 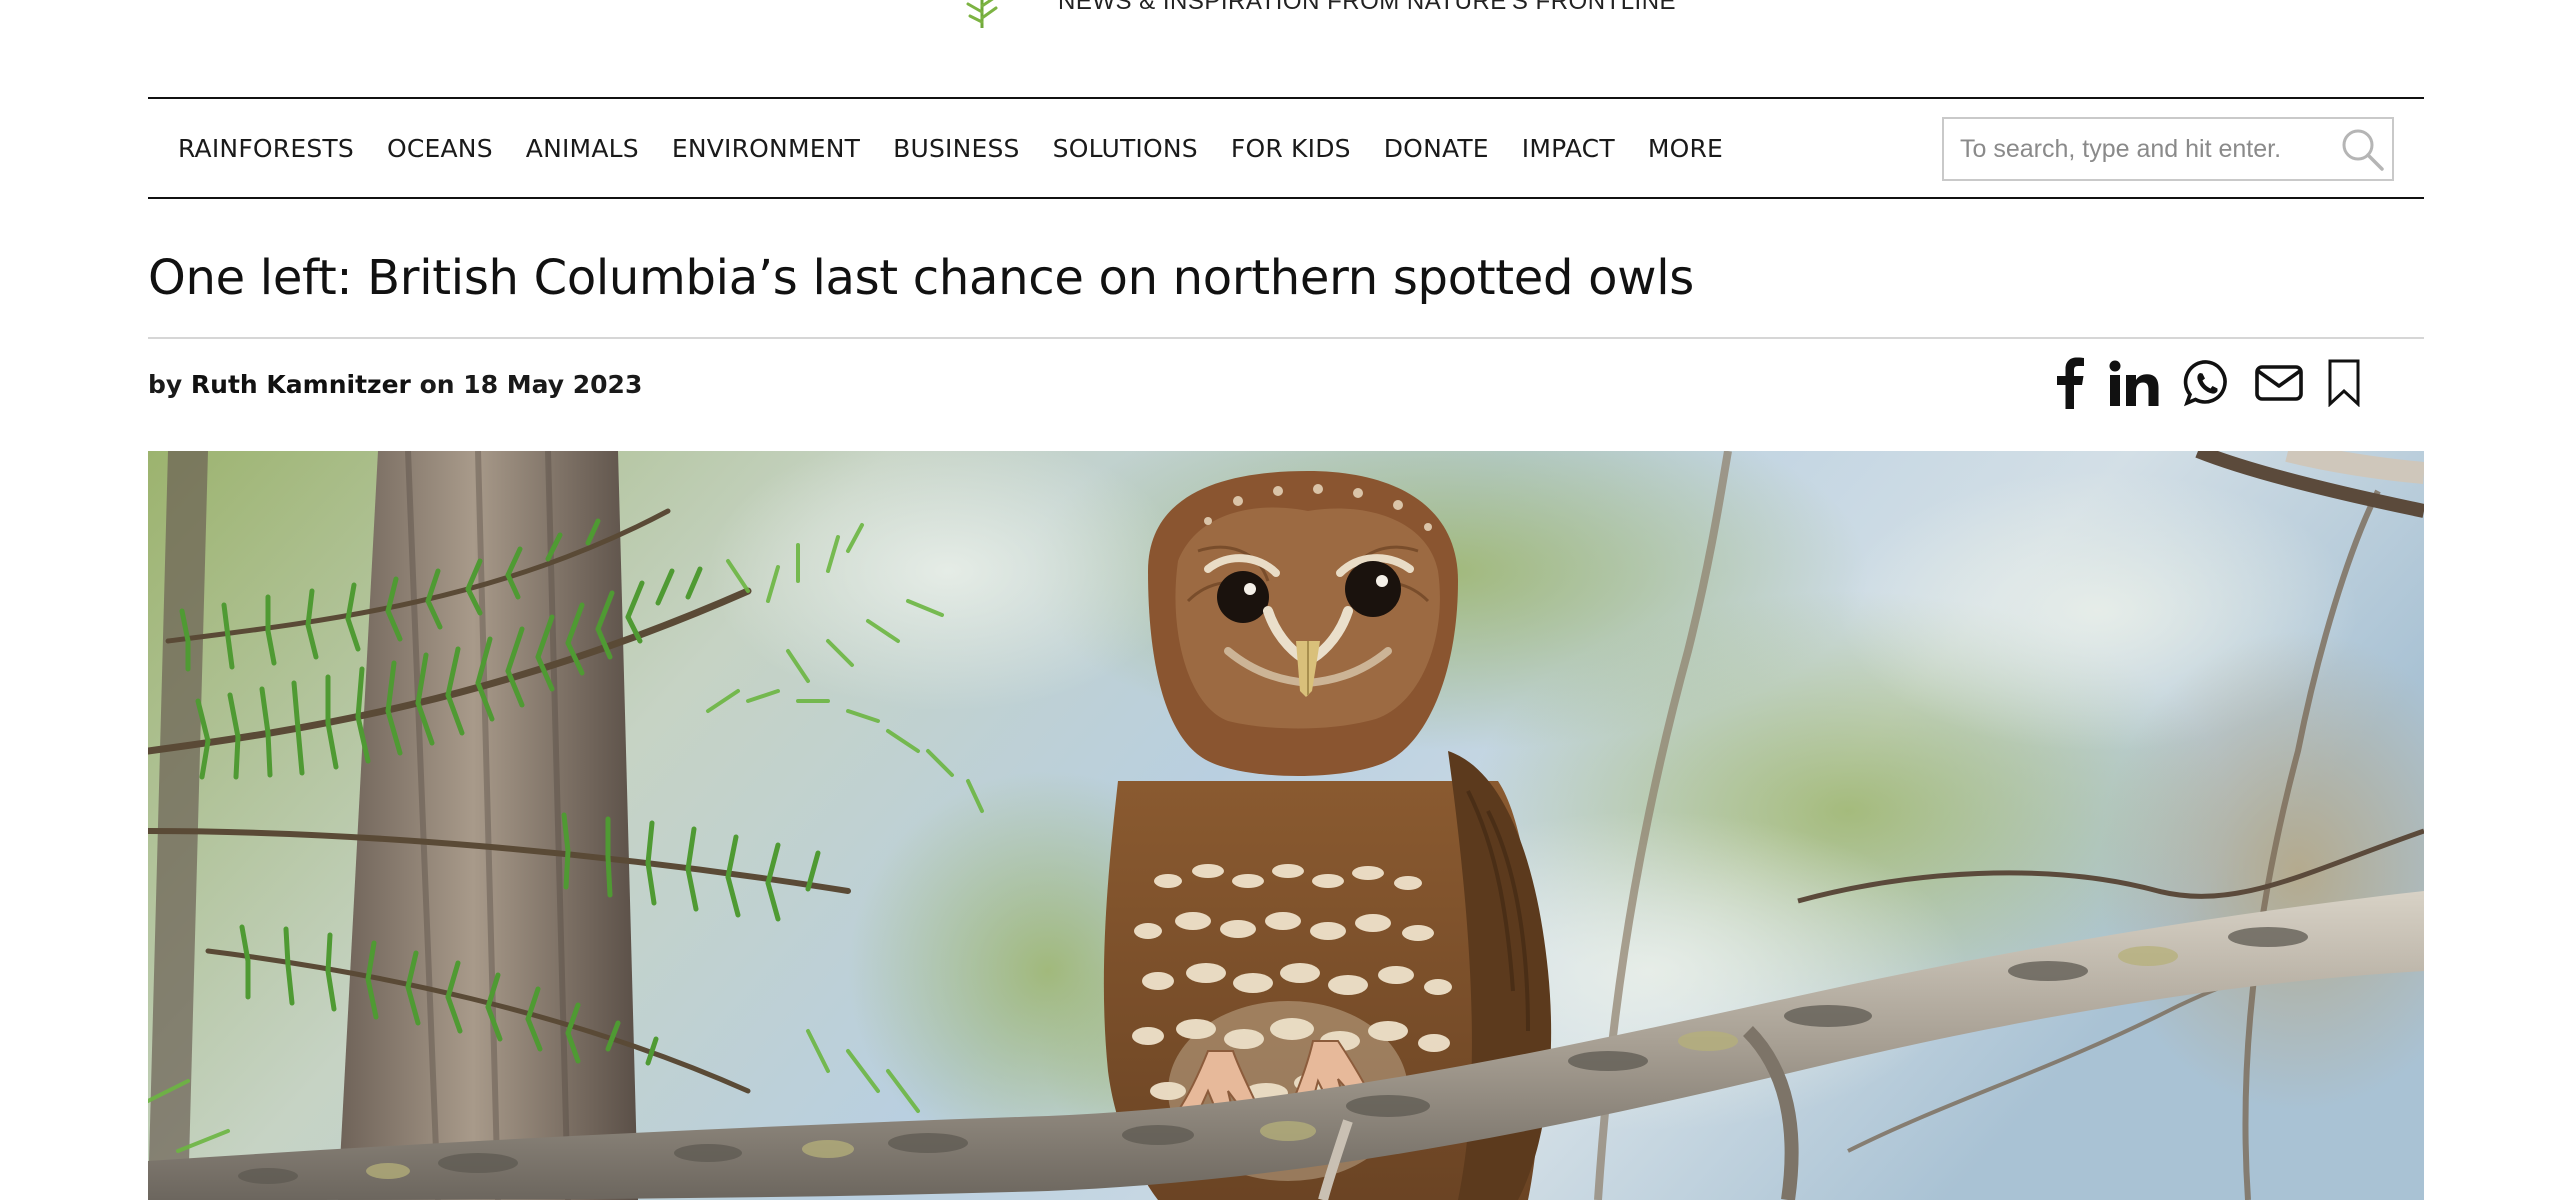 I want to click on byline: by Ruth Kamnitzer on 18 May 2023, so click(x=395, y=384).